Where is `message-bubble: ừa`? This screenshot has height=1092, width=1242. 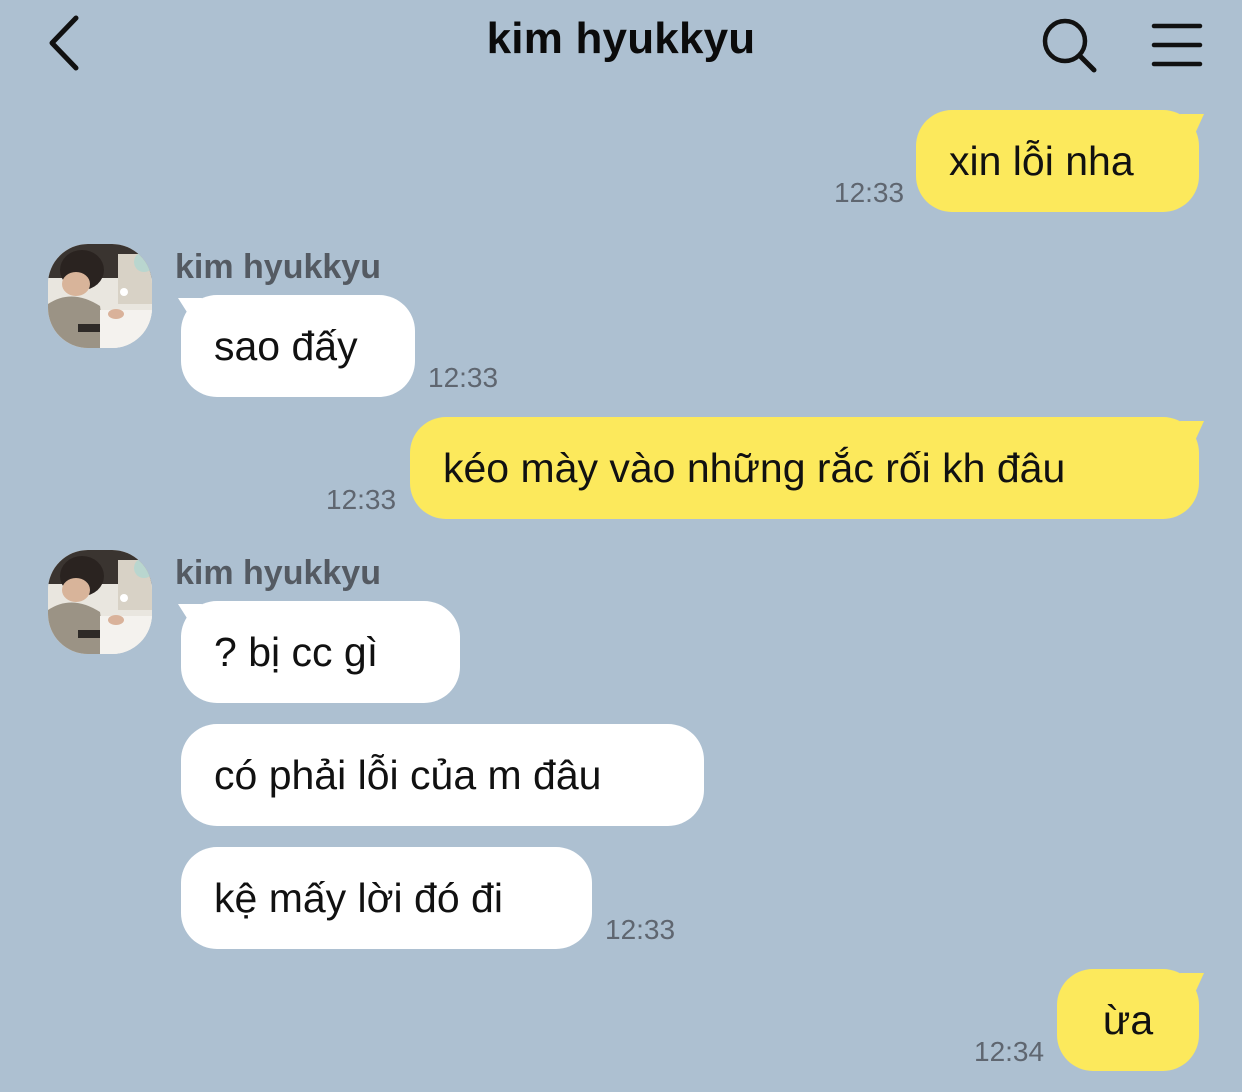
message-bubble: ừa is located at coordinates (1128, 1020).